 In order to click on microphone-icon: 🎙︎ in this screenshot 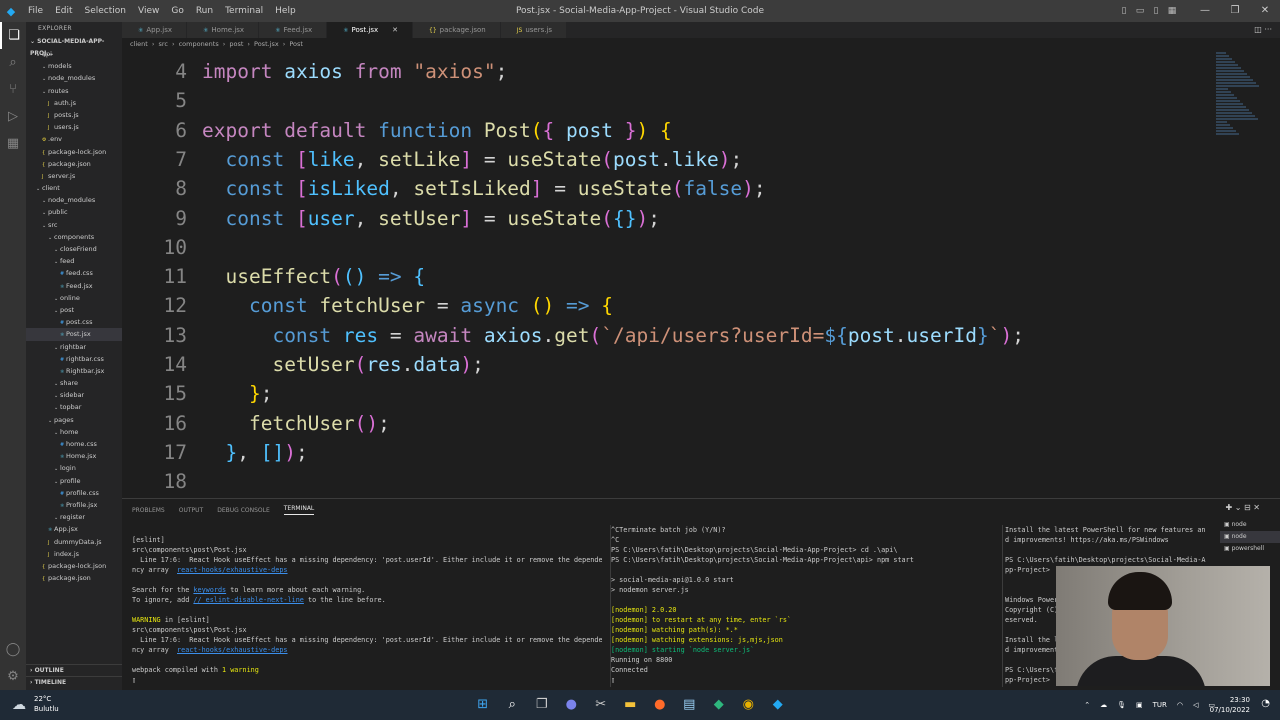, I will do `click(1121, 705)`.